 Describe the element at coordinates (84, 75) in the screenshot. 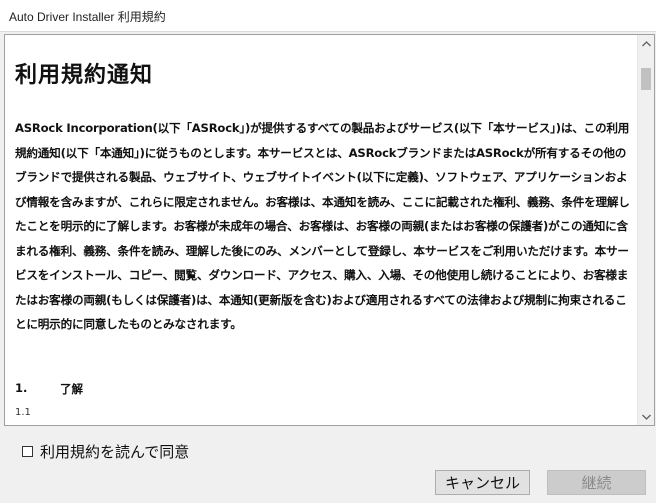

I see `terms-heading: 利用規約通知` at that location.